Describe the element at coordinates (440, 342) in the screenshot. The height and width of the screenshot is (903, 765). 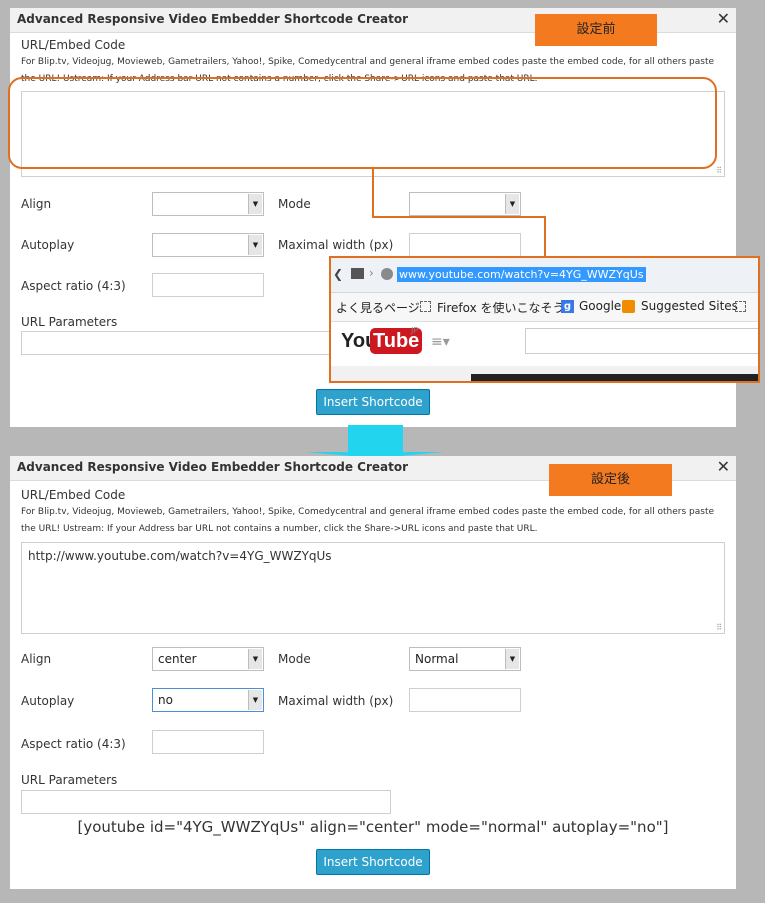
I see `menu-icon: ≡▾` at that location.